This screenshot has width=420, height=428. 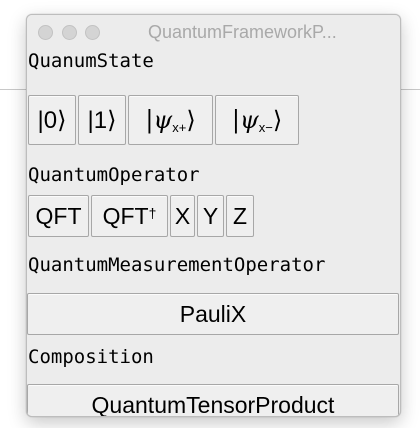 I want to click on y-operator-label: Y, so click(x=210, y=215).